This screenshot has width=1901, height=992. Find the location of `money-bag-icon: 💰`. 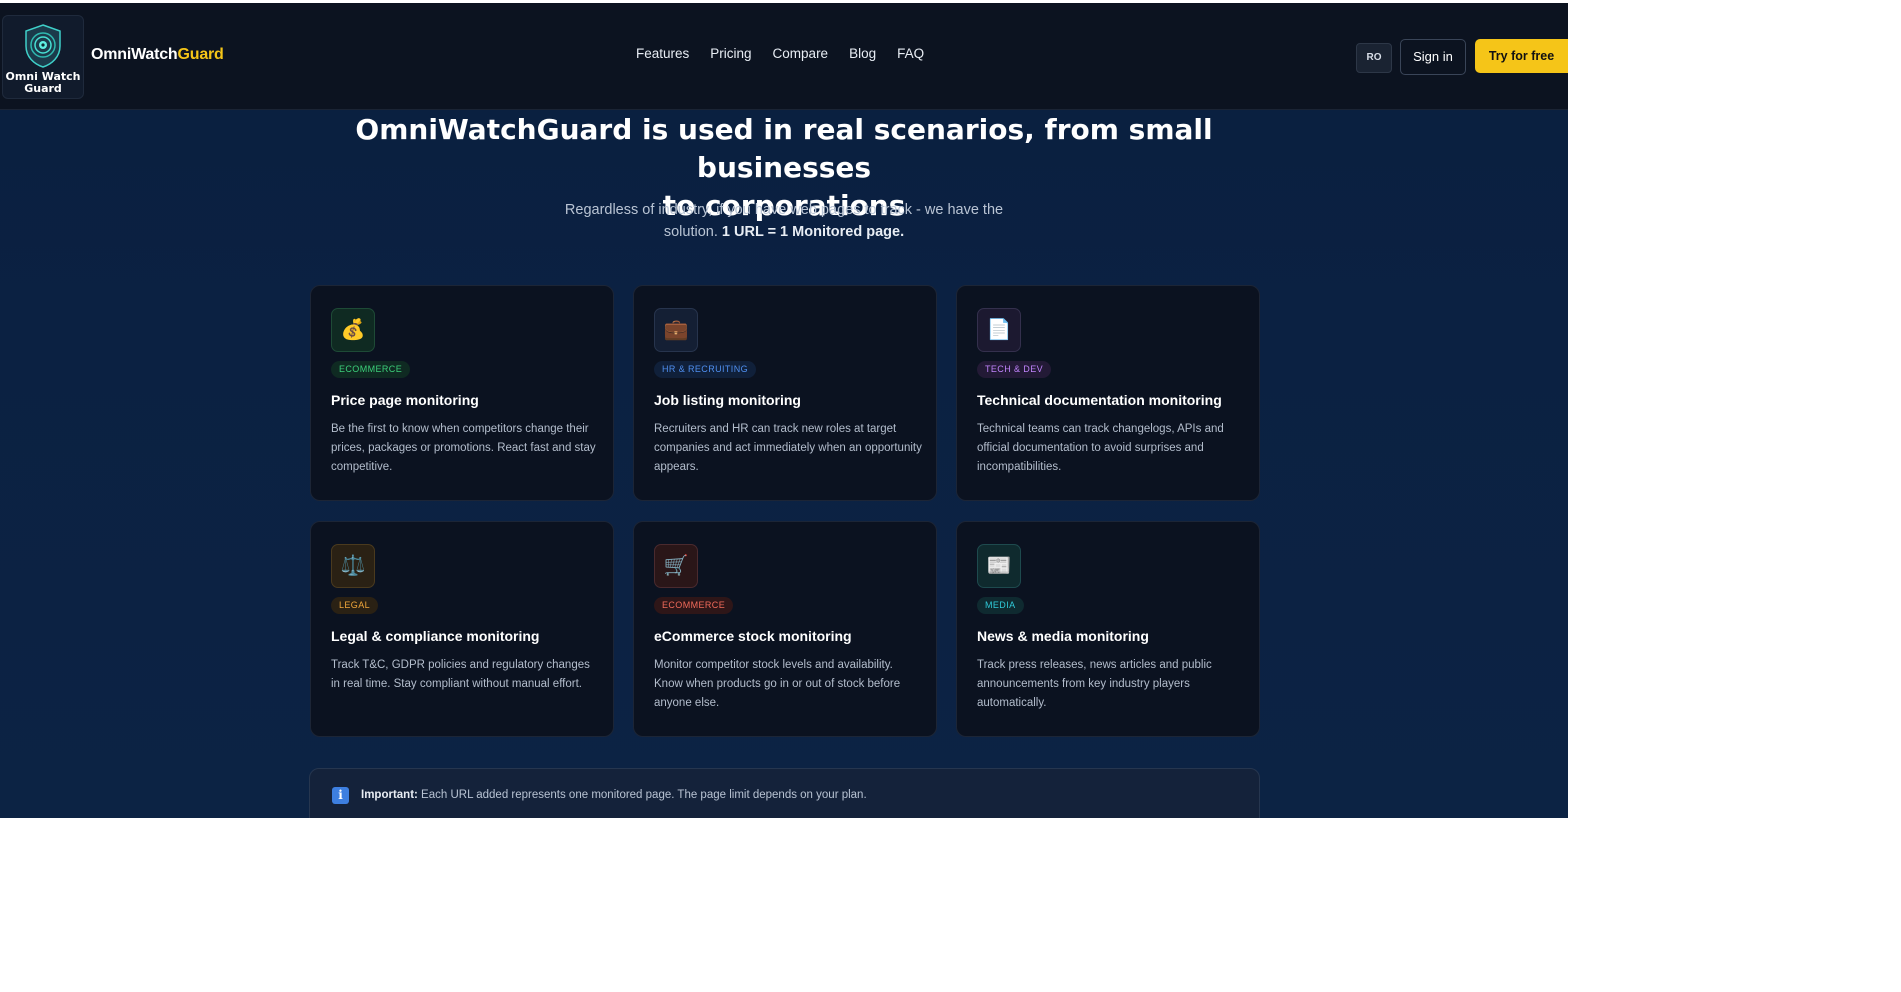

money-bag-icon: 💰 is located at coordinates (353, 330).